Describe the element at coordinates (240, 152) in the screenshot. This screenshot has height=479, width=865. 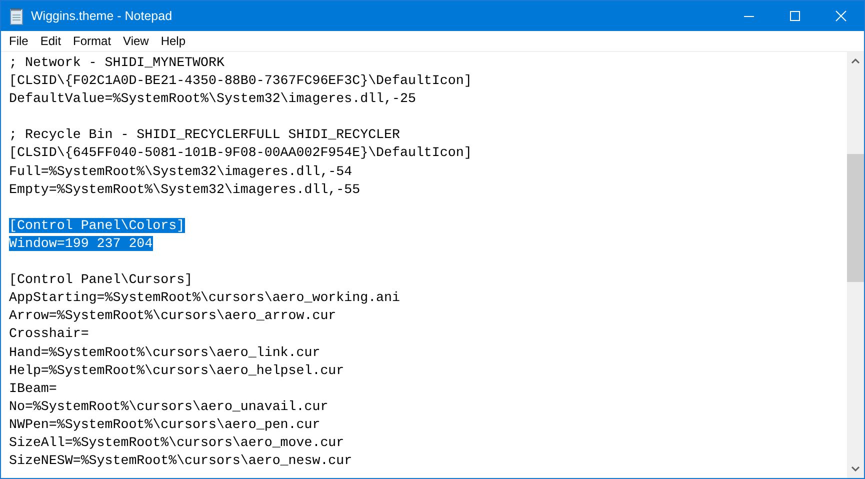
I see `text-line: [CLSID\{645FF040-5081-101B-9F08-00AA002F954E}\DefaultIcon]` at that location.